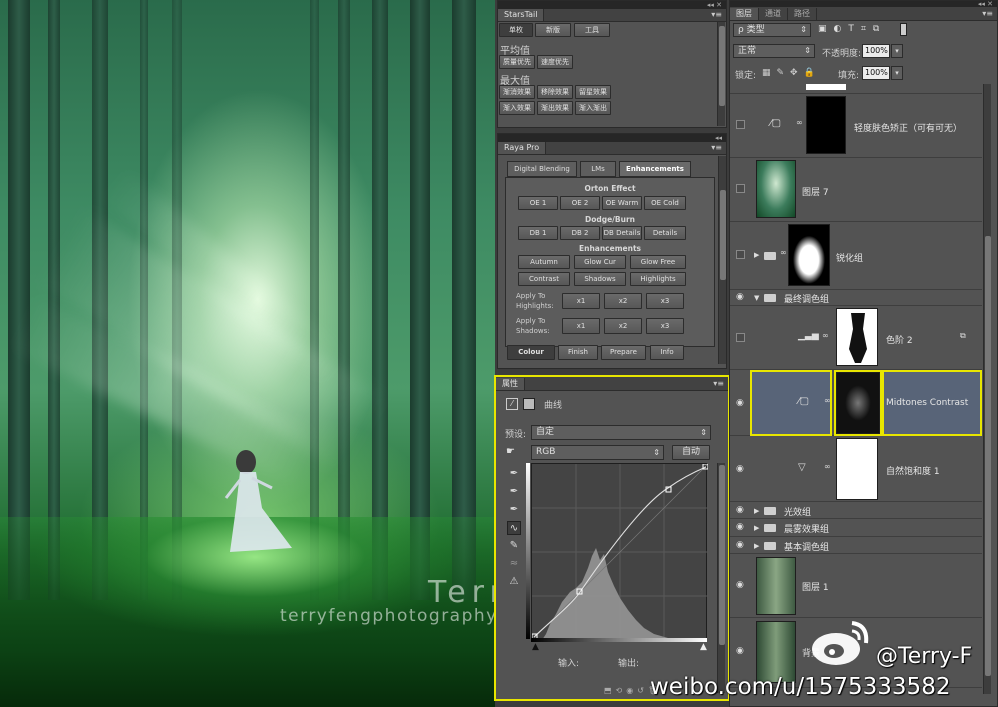  What do you see at coordinates (876, 73) in the screenshot?
I see `fill-input: 100%` at bounding box center [876, 73].